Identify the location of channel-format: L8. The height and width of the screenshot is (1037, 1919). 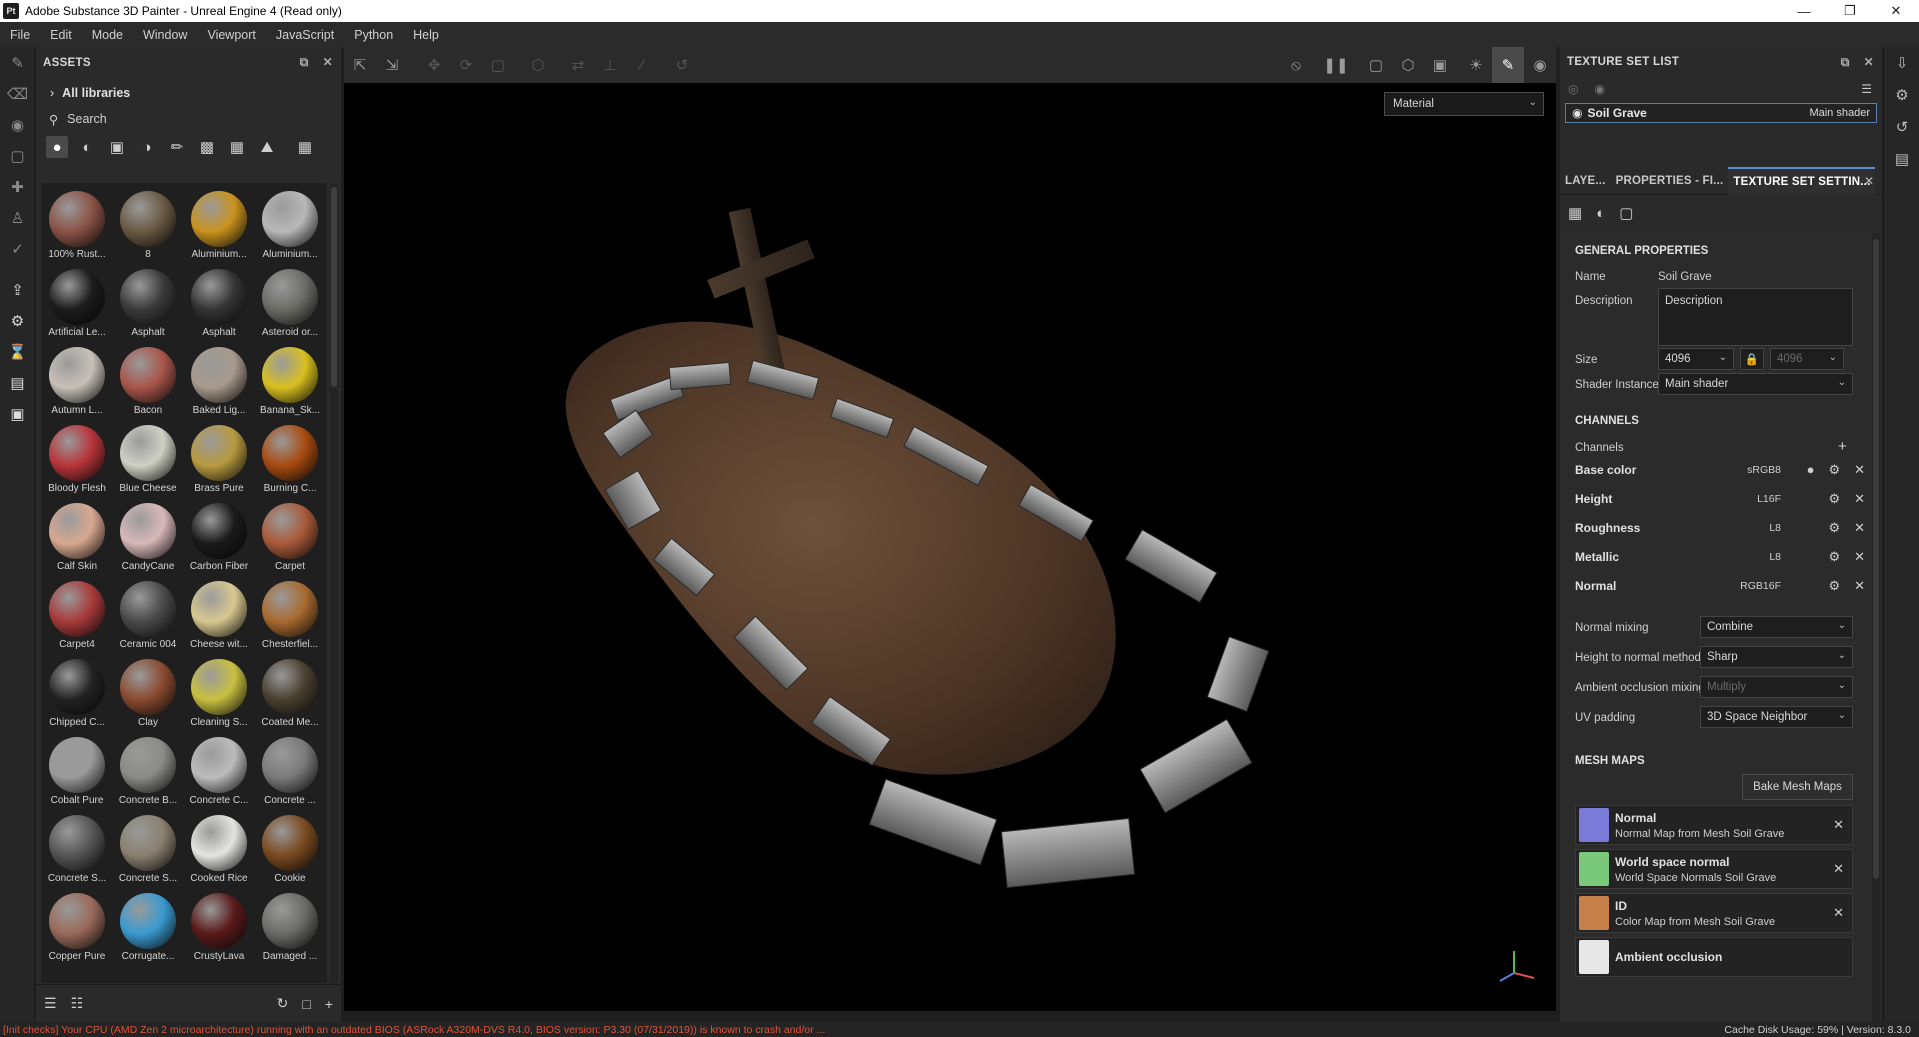
(1738, 528).